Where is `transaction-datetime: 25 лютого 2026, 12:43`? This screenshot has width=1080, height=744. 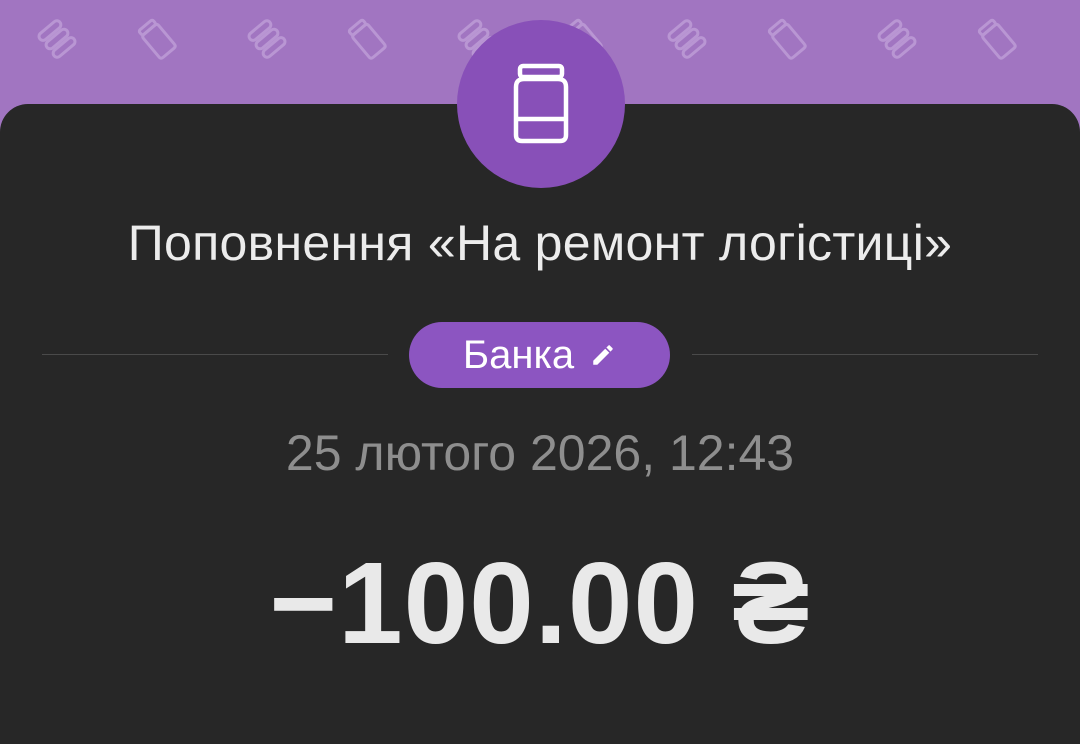 transaction-datetime: 25 лютого 2026, 12:43 is located at coordinates (540, 453).